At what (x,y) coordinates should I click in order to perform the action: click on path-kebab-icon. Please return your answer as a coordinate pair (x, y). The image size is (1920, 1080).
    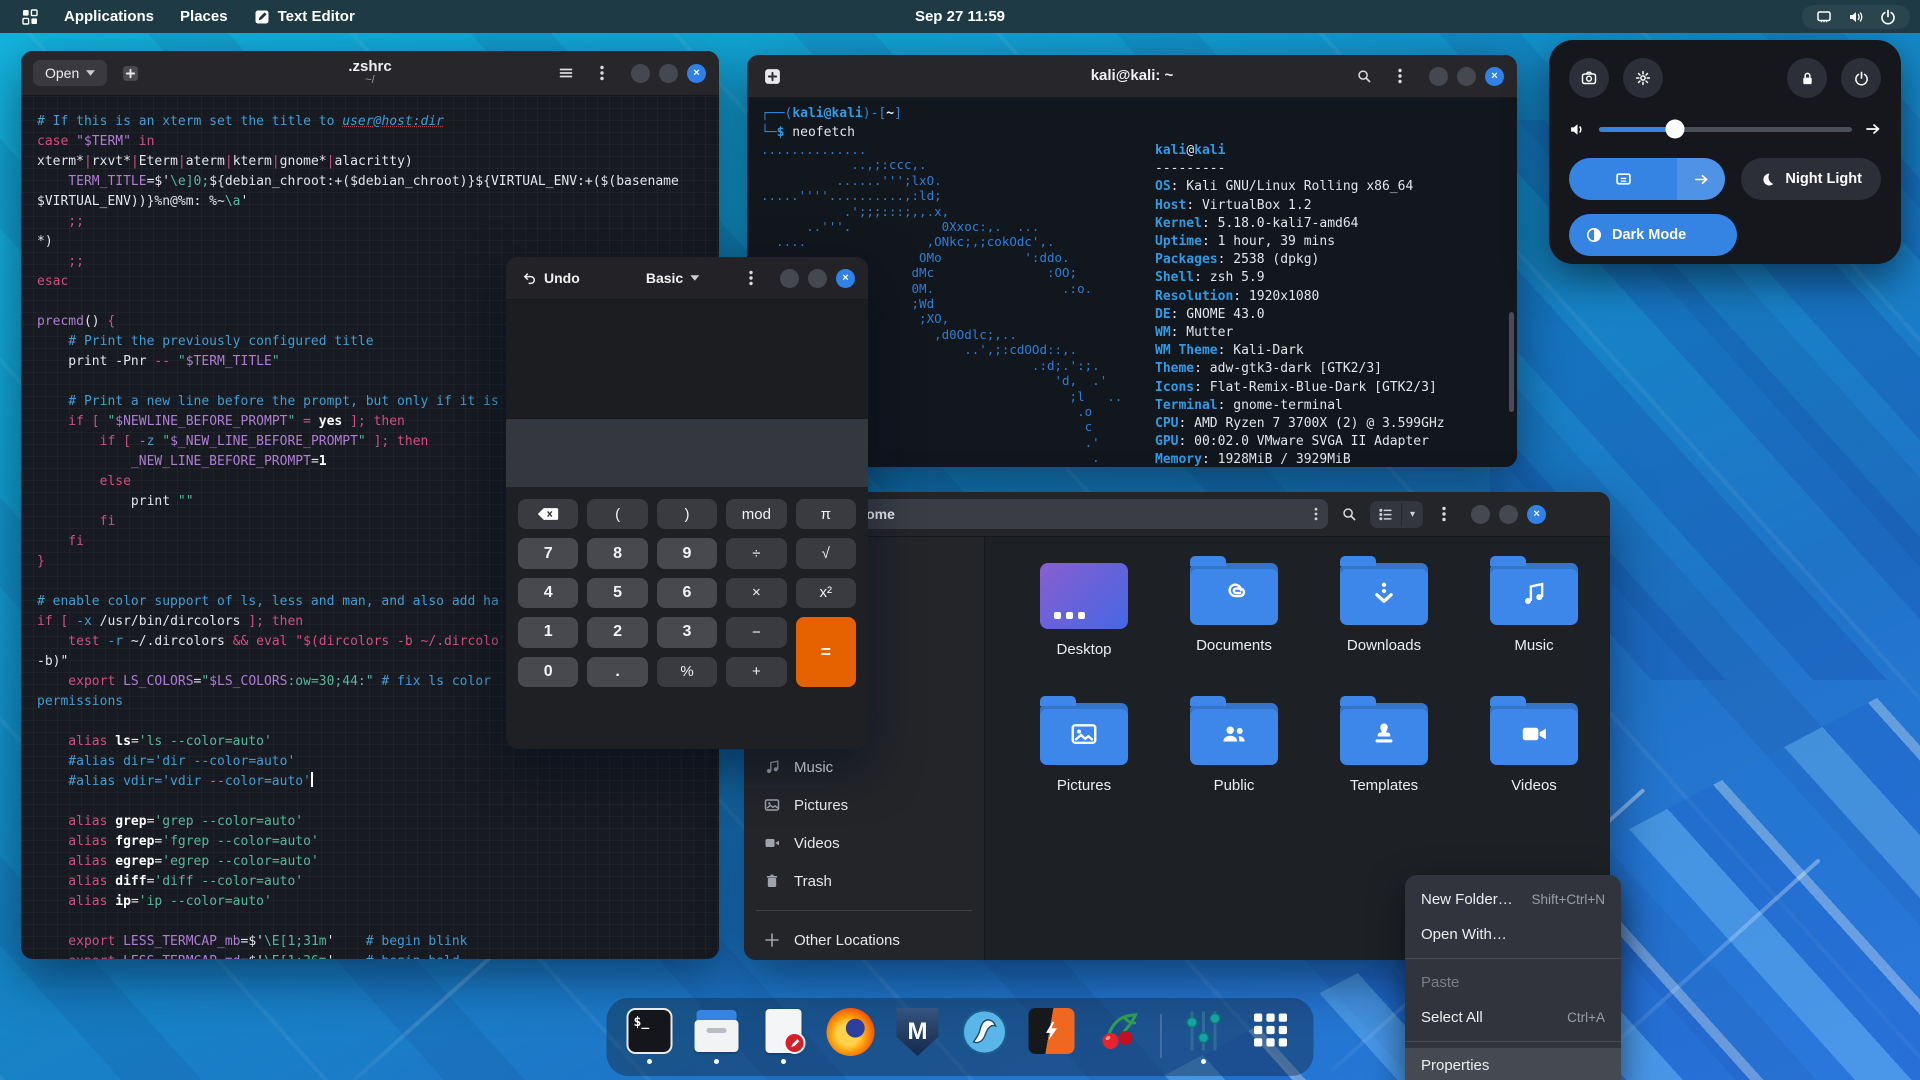
    Looking at the image, I should click on (1316, 514).